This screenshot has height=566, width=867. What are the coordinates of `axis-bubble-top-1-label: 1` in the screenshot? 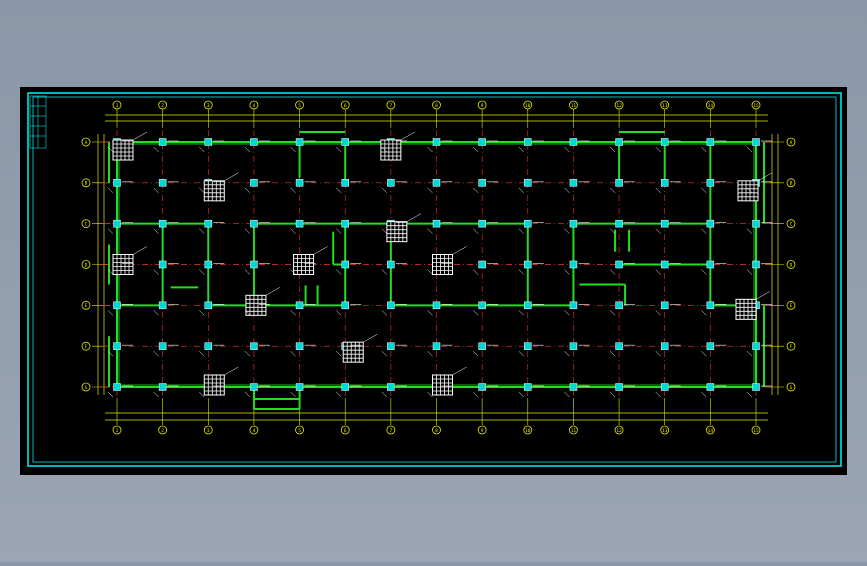 It's located at (117, 106).